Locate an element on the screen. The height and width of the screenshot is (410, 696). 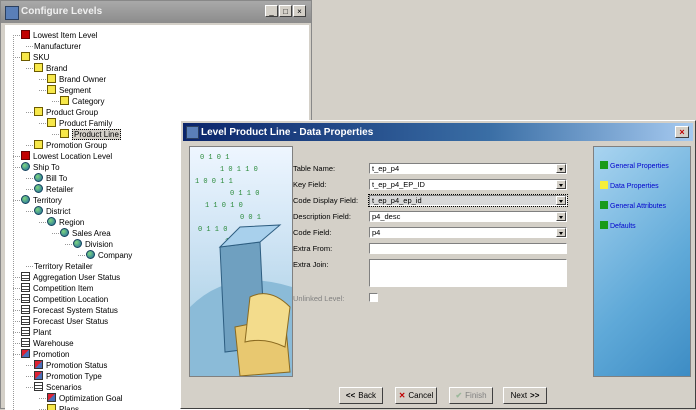
tree-node-label: Aggregation User Status is located at coordinates (77, 277).